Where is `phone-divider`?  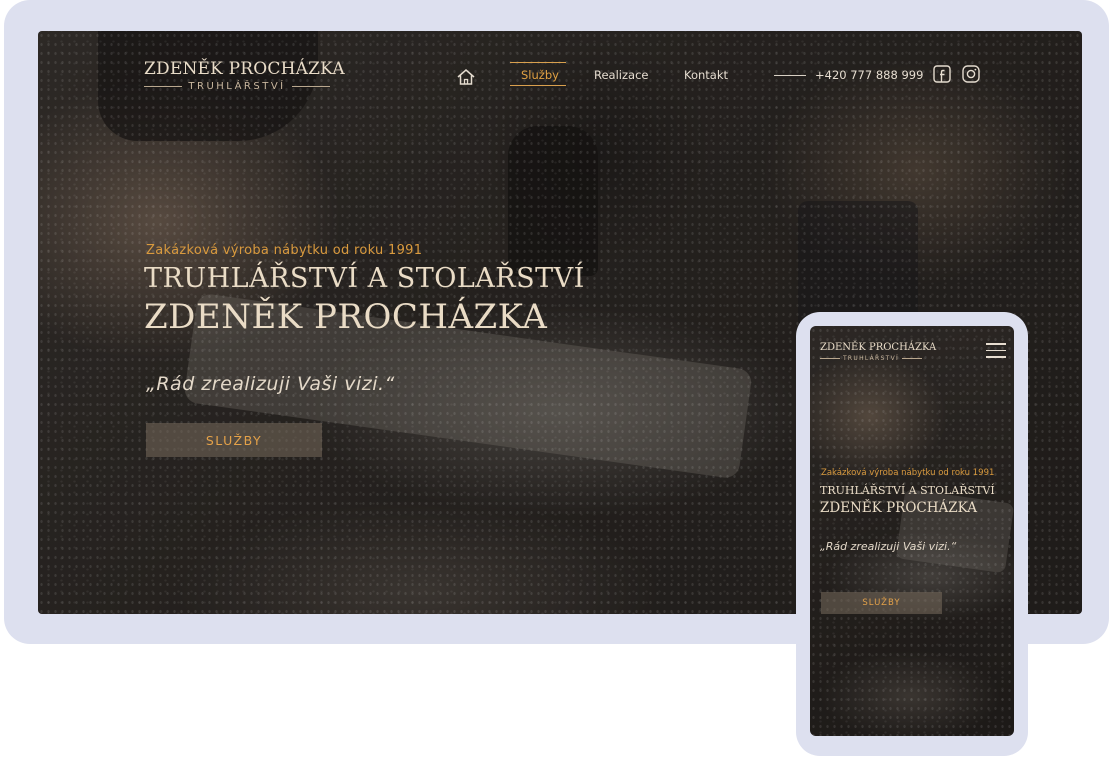 phone-divider is located at coordinates (790, 75).